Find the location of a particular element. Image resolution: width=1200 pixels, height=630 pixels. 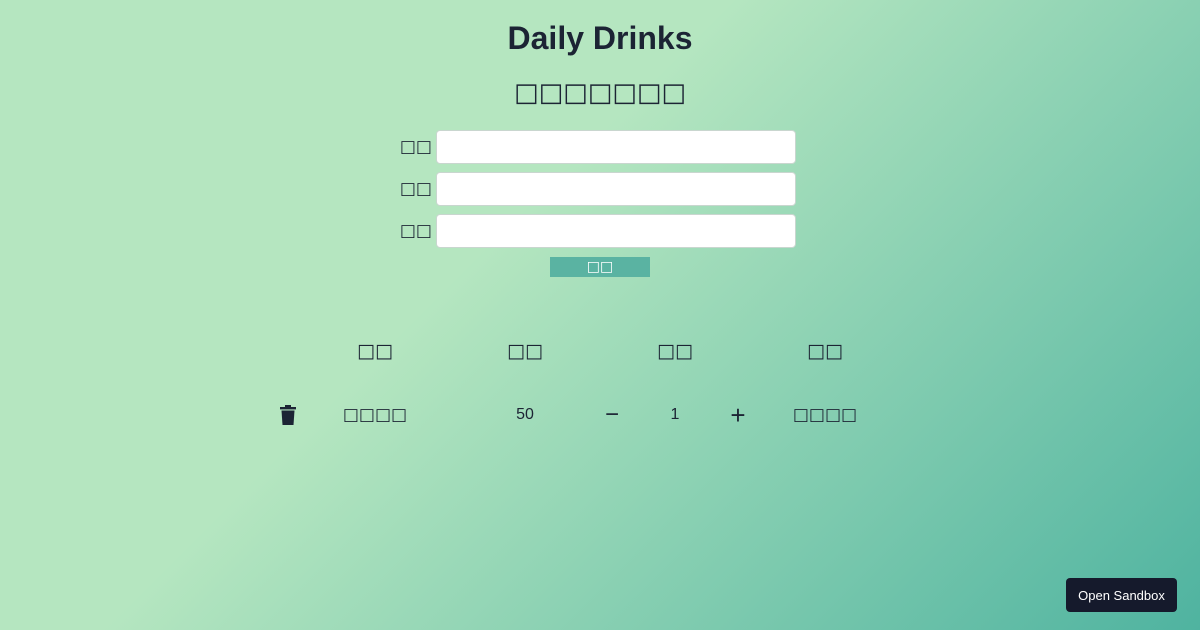

column-header-1: □□ is located at coordinates (375, 351).